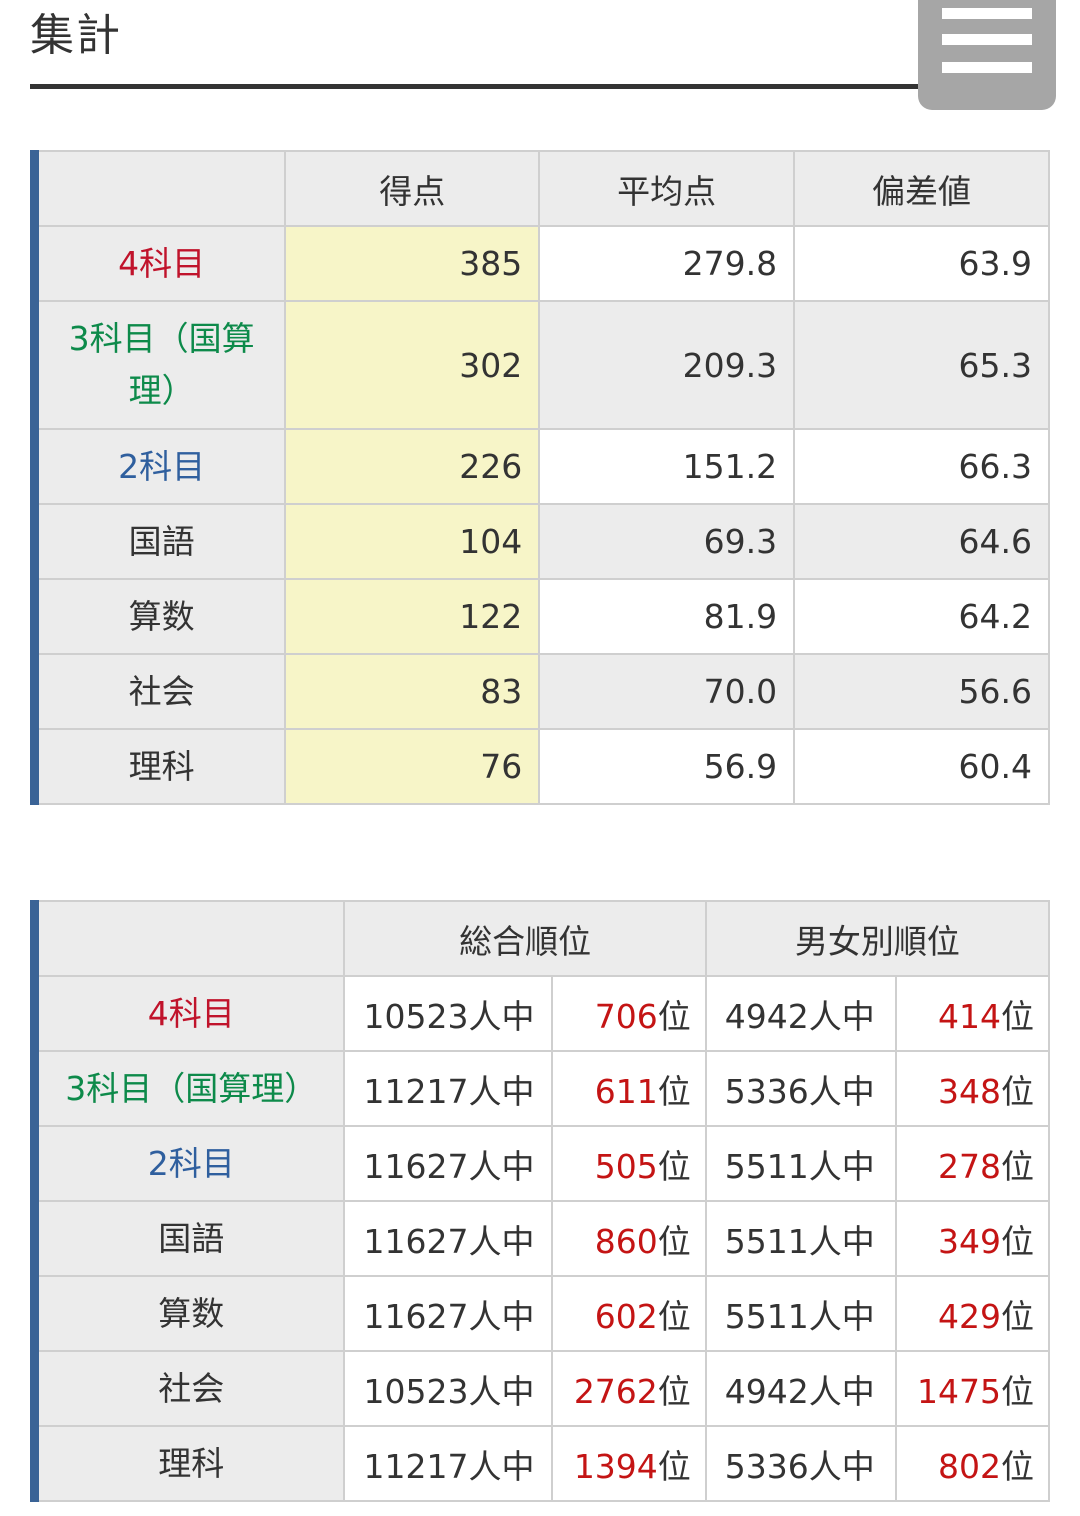 This screenshot has height=1516, width=1080. Describe the element at coordinates (626, 1166) in the screenshot. I see `rank-number: 505` at that location.